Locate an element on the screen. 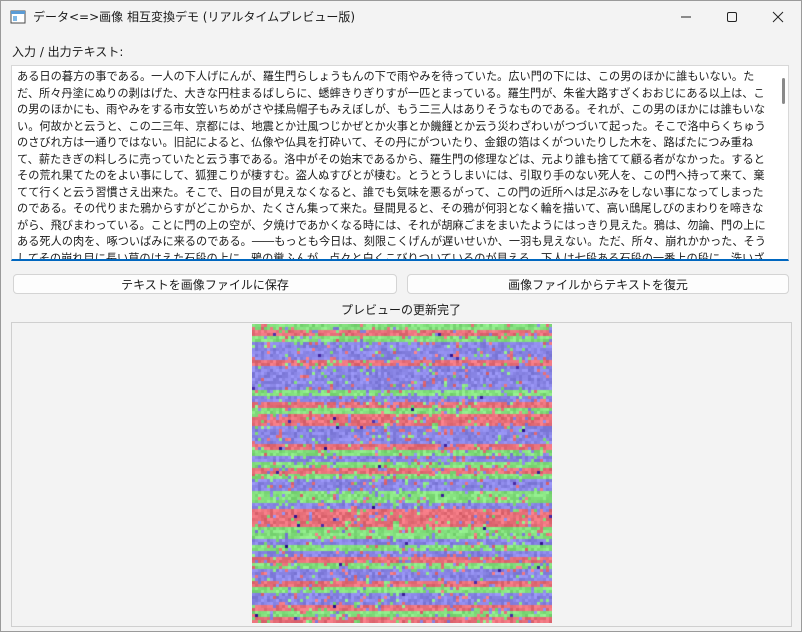  minimize-button is located at coordinates (686, 16).